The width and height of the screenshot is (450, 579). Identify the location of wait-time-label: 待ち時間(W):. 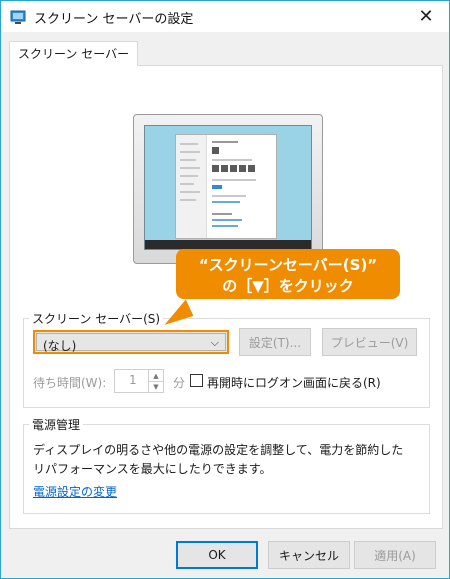
(70, 383).